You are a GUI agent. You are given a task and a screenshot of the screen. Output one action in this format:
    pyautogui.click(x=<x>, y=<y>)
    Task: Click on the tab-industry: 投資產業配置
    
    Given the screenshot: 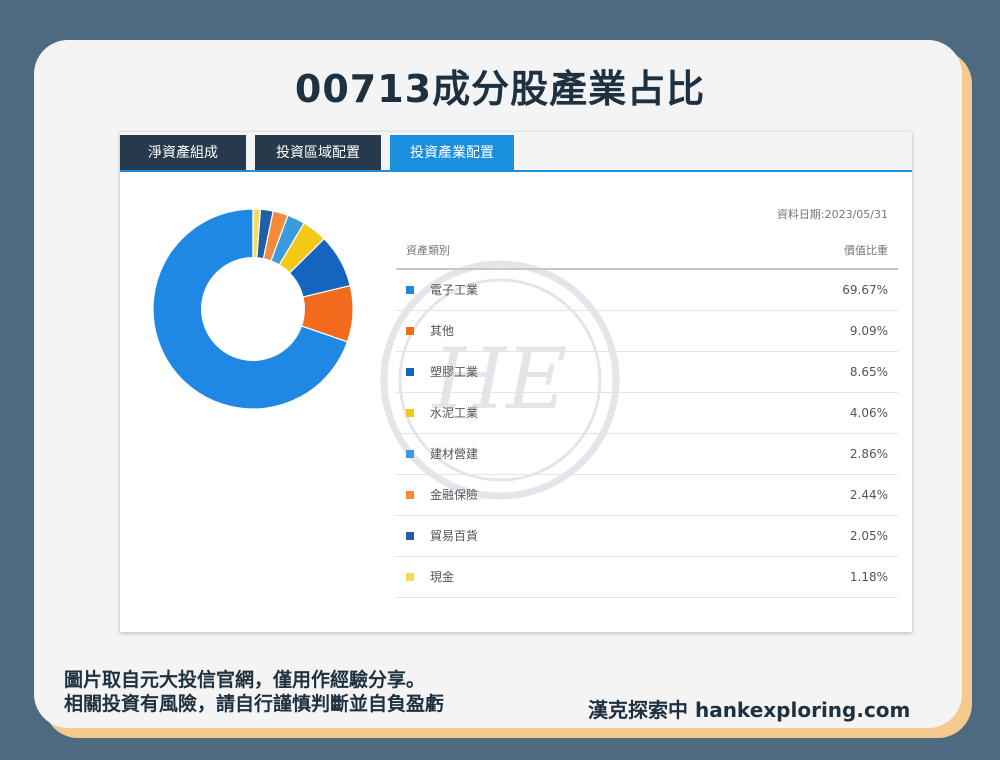 What is the action you would take?
    pyautogui.click(x=452, y=153)
    